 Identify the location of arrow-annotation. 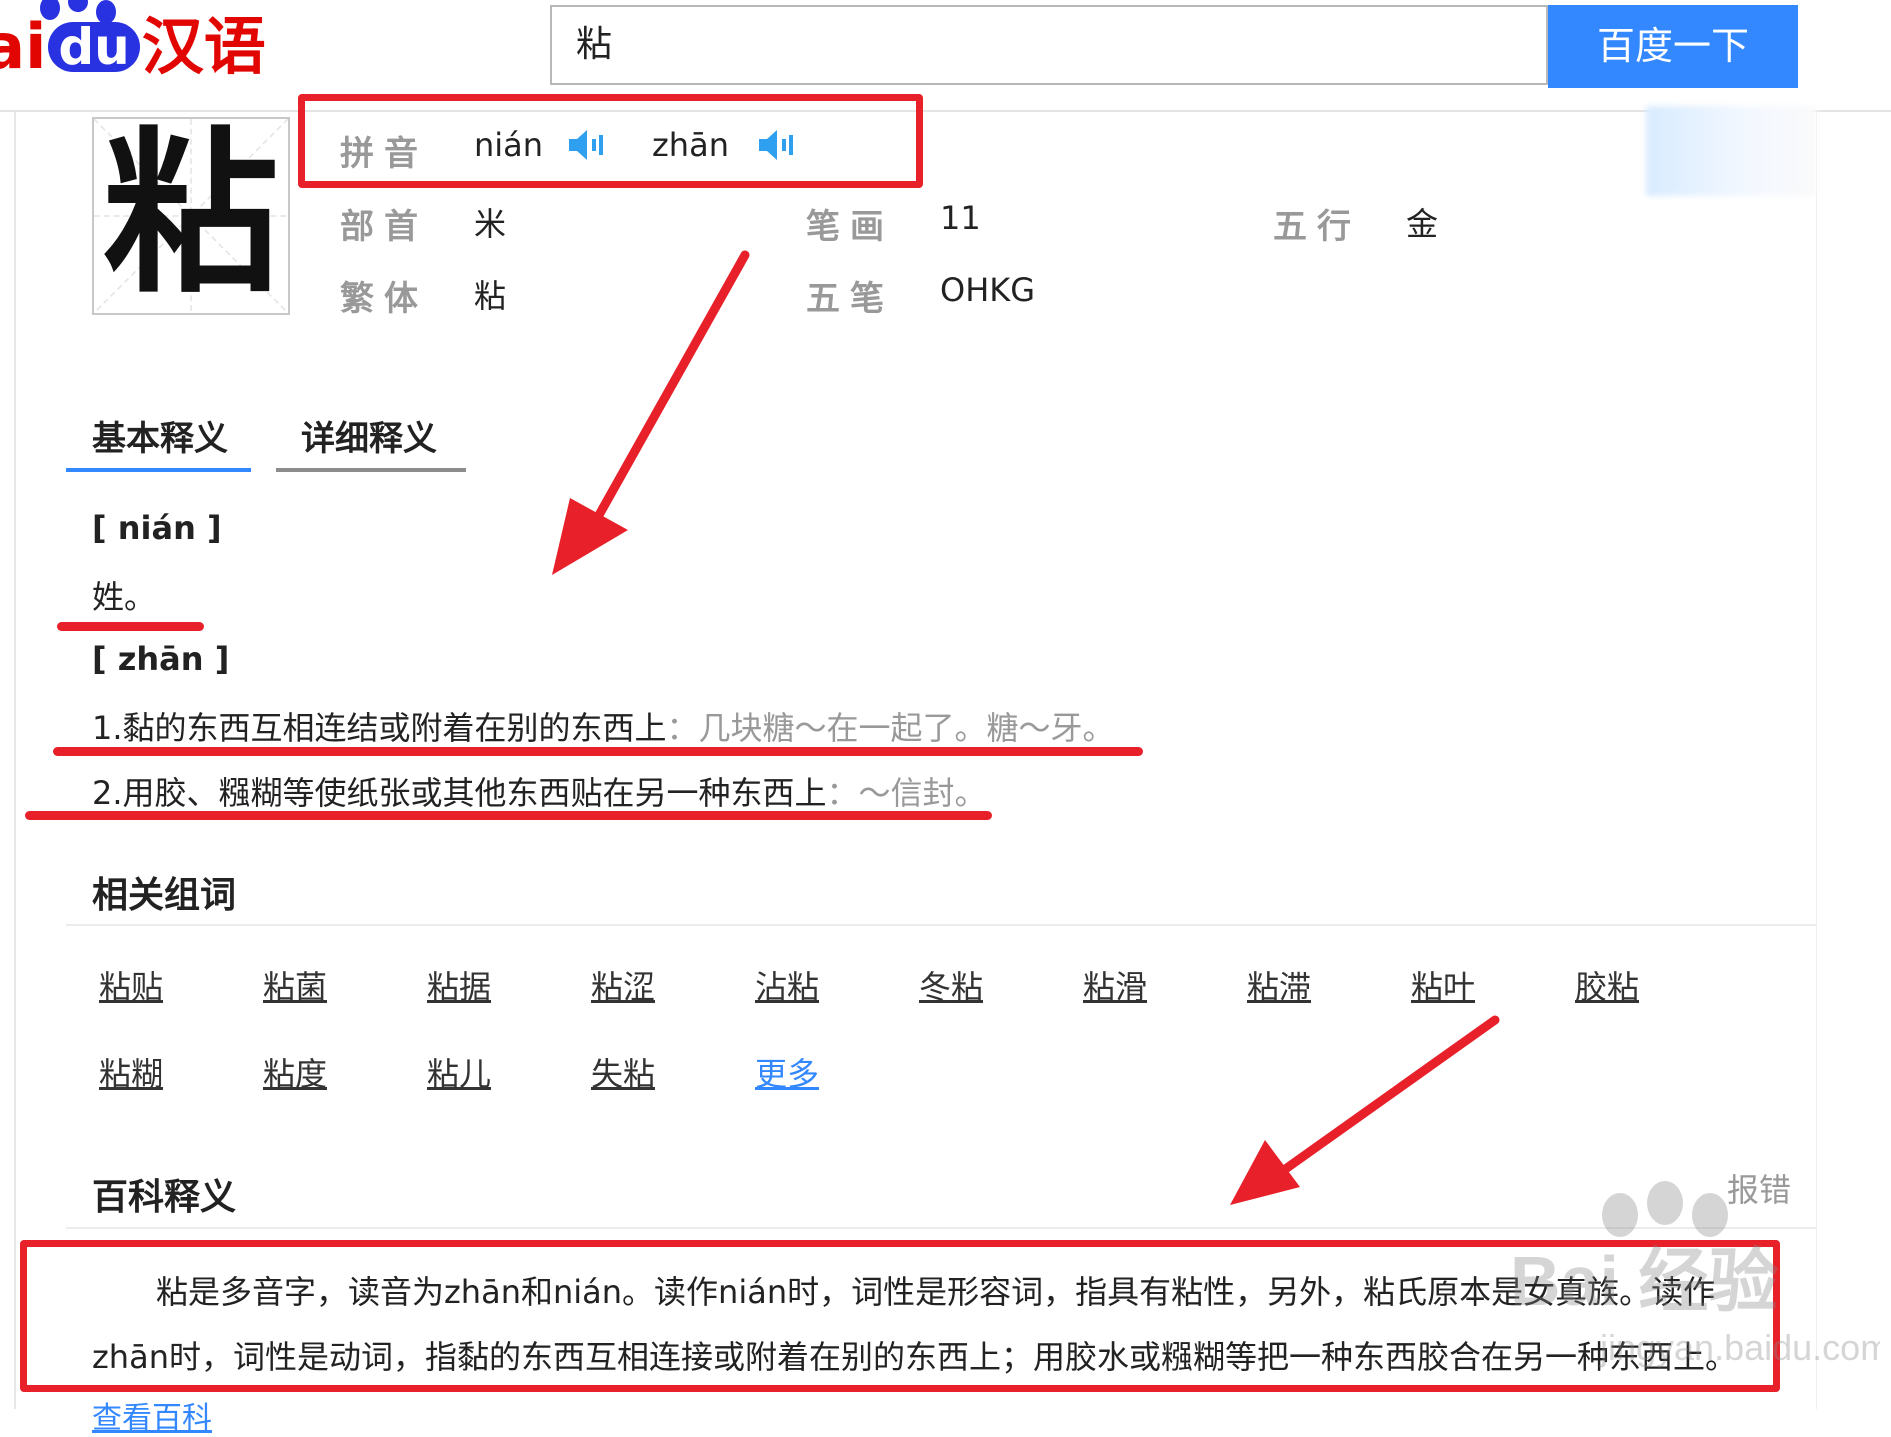
(651, 412).